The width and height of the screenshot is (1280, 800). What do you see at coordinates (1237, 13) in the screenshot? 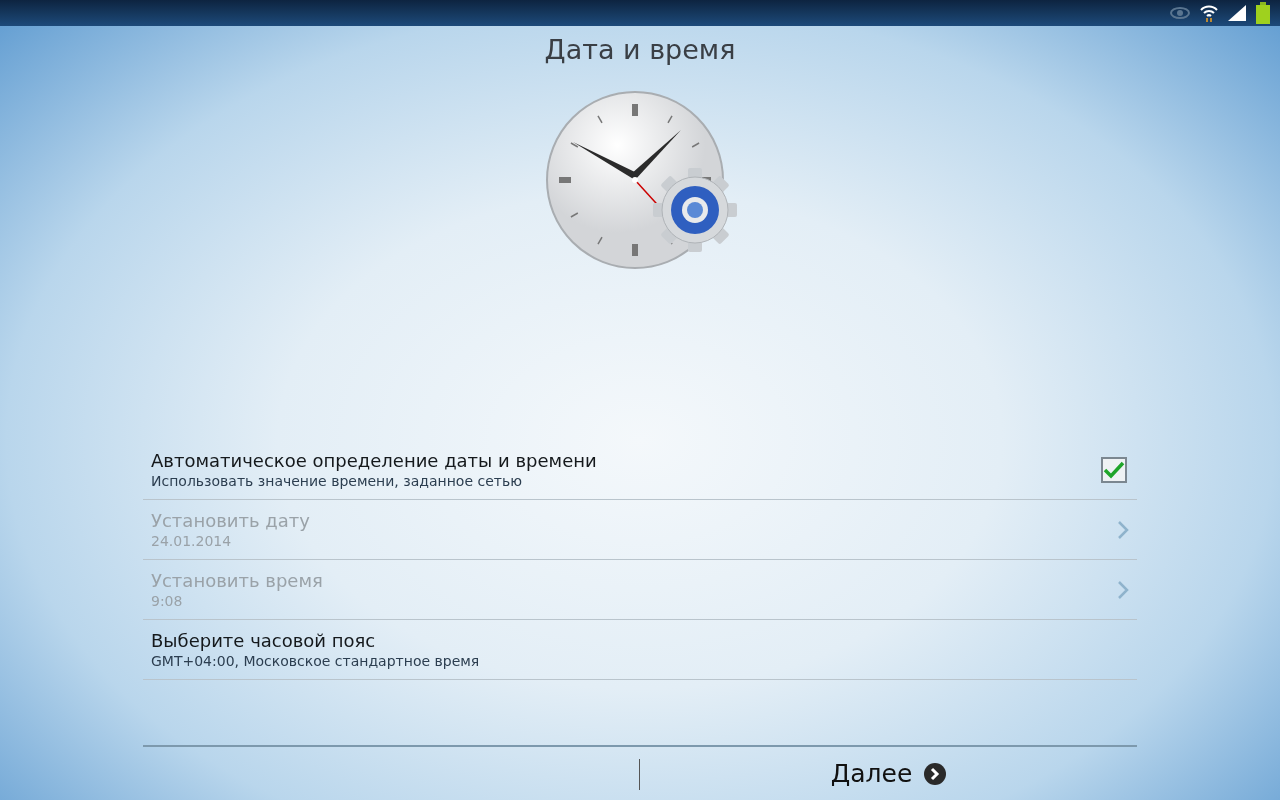
I see `signal-icon` at bounding box center [1237, 13].